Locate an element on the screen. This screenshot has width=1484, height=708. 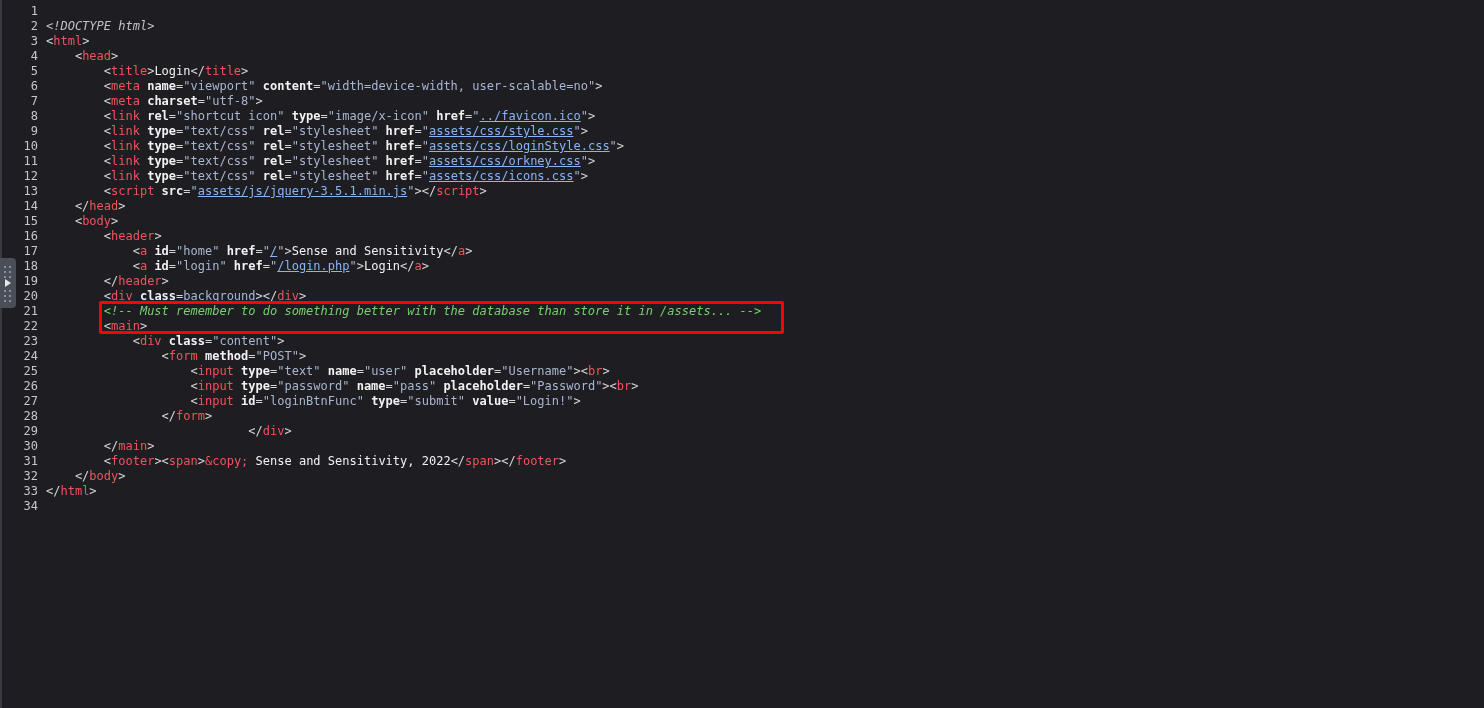
line-number: 24 is located at coordinates (30, 356).